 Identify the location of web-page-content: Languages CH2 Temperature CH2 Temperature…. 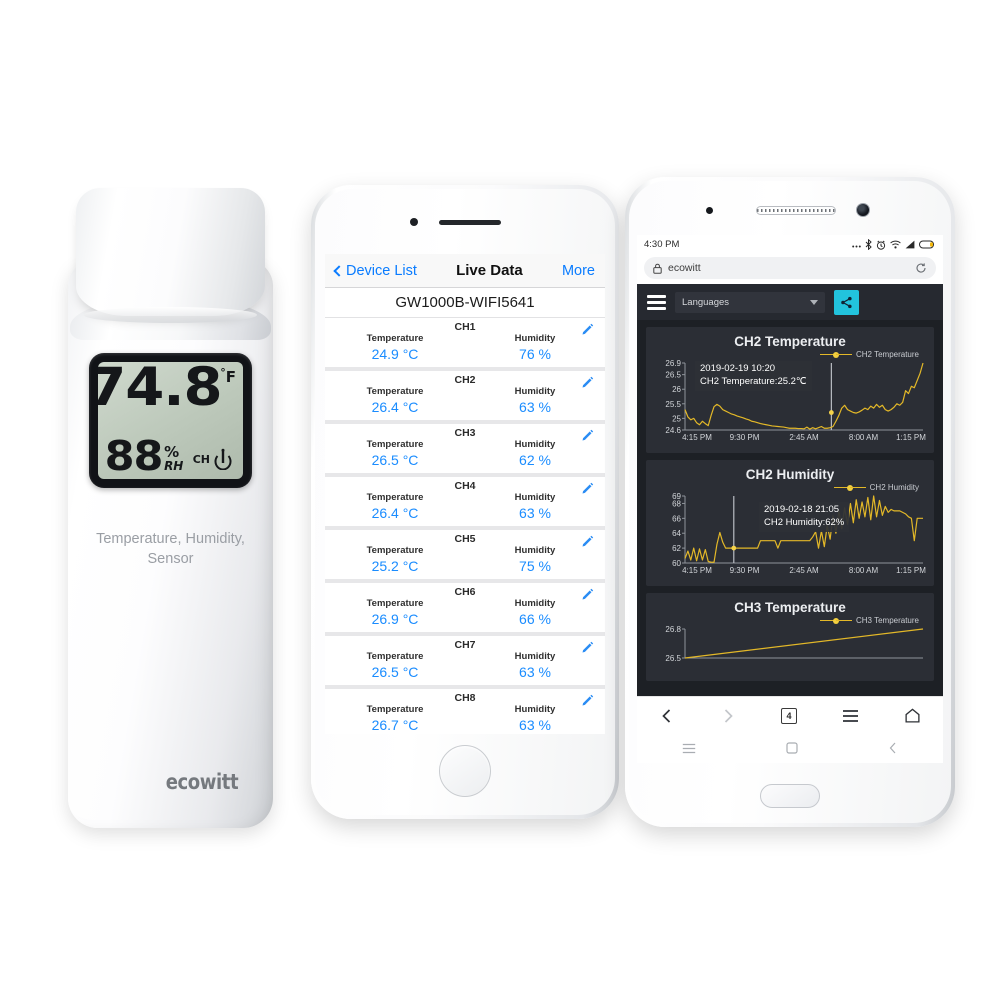
(790, 490).